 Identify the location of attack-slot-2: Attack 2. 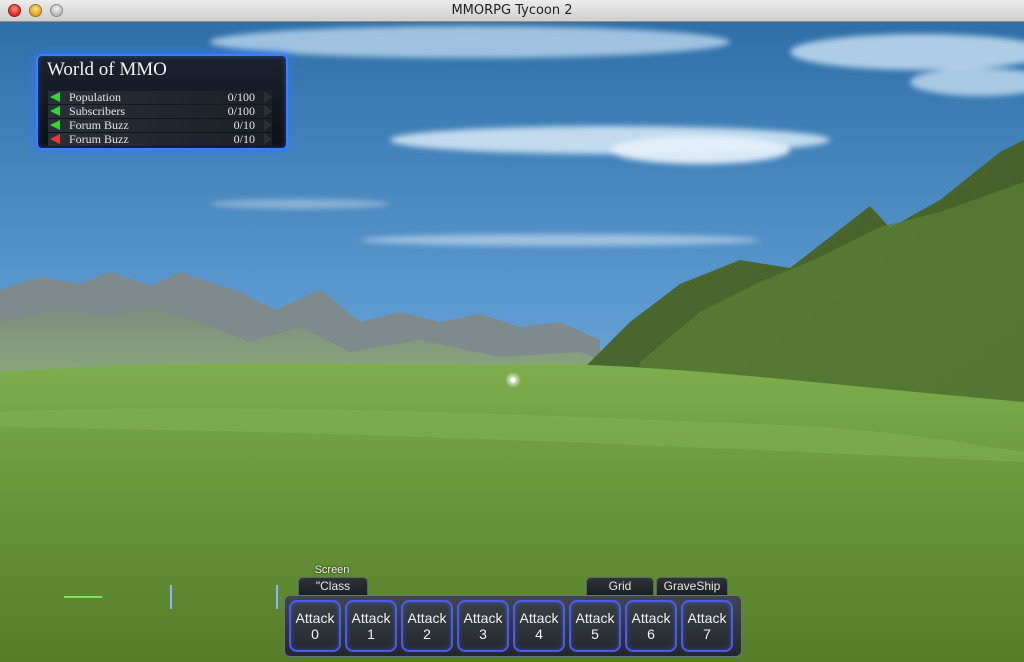
(427, 626).